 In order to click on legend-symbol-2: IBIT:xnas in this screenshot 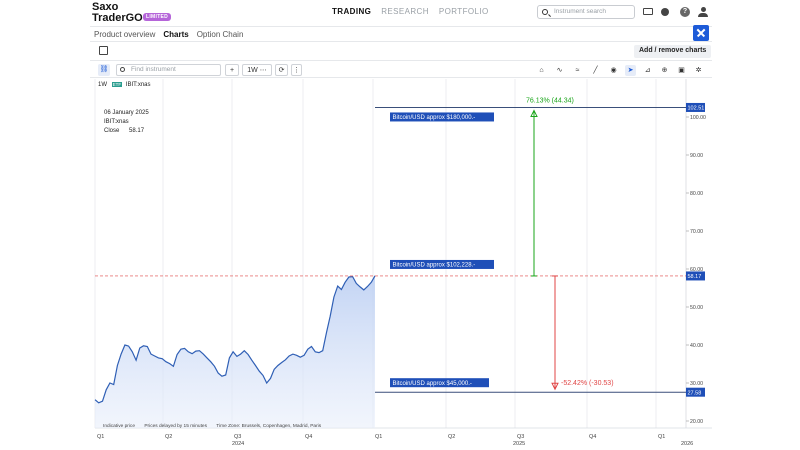, I will do `click(116, 122)`.